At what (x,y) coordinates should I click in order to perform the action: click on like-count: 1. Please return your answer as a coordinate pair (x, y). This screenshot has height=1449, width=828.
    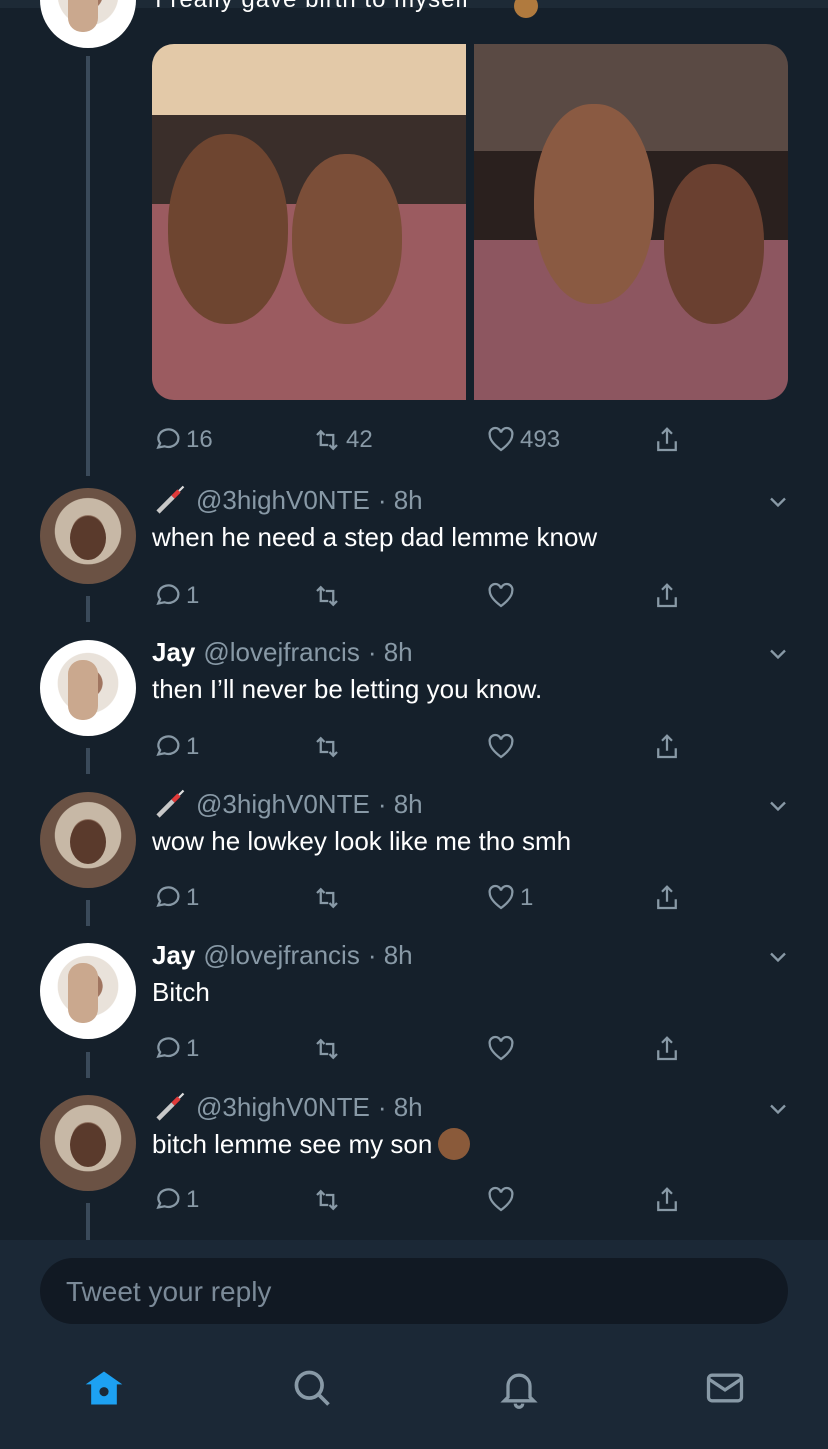
    Looking at the image, I should click on (527, 897).